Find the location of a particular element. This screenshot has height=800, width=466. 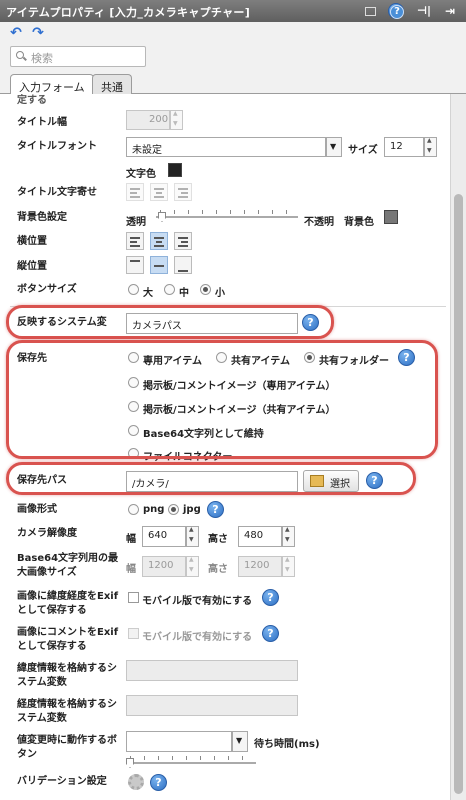

search-icon is located at coordinates (21, 56).